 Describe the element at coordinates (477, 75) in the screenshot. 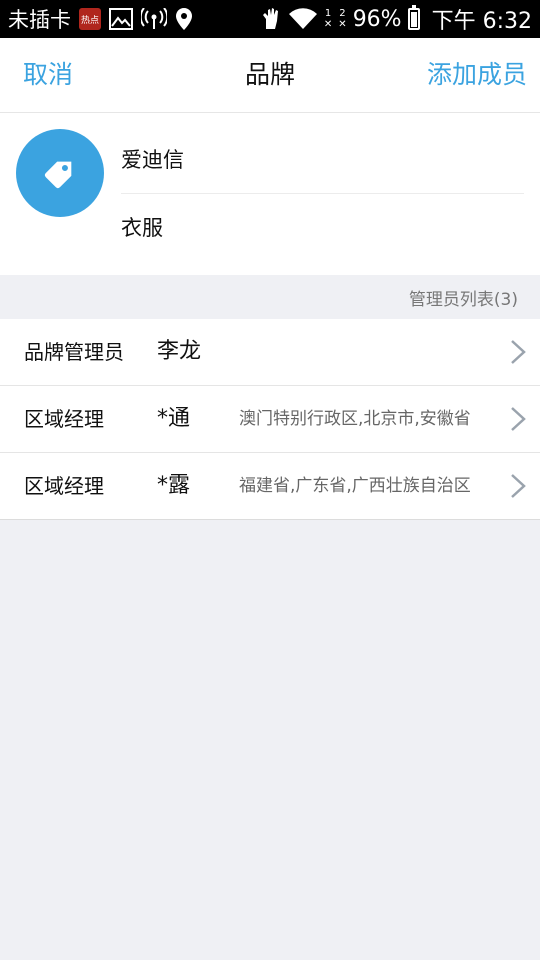

I see `add-member-button: 添加成员` at that location.